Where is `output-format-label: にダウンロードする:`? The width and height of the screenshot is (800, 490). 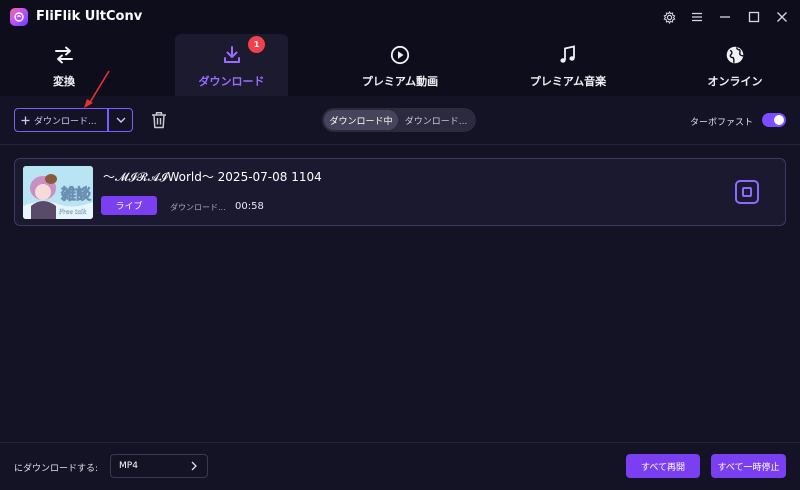 output-format-label: にダウンロードする: is located at coordinates (56, 469).